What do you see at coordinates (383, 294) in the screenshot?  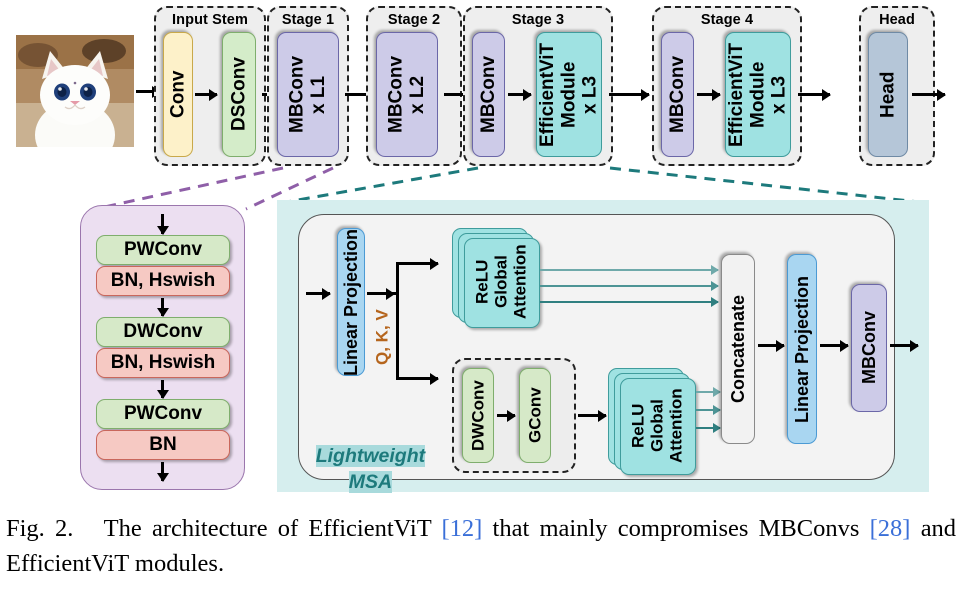 I see `split-bus-entry` at bounding box center [383, 294].